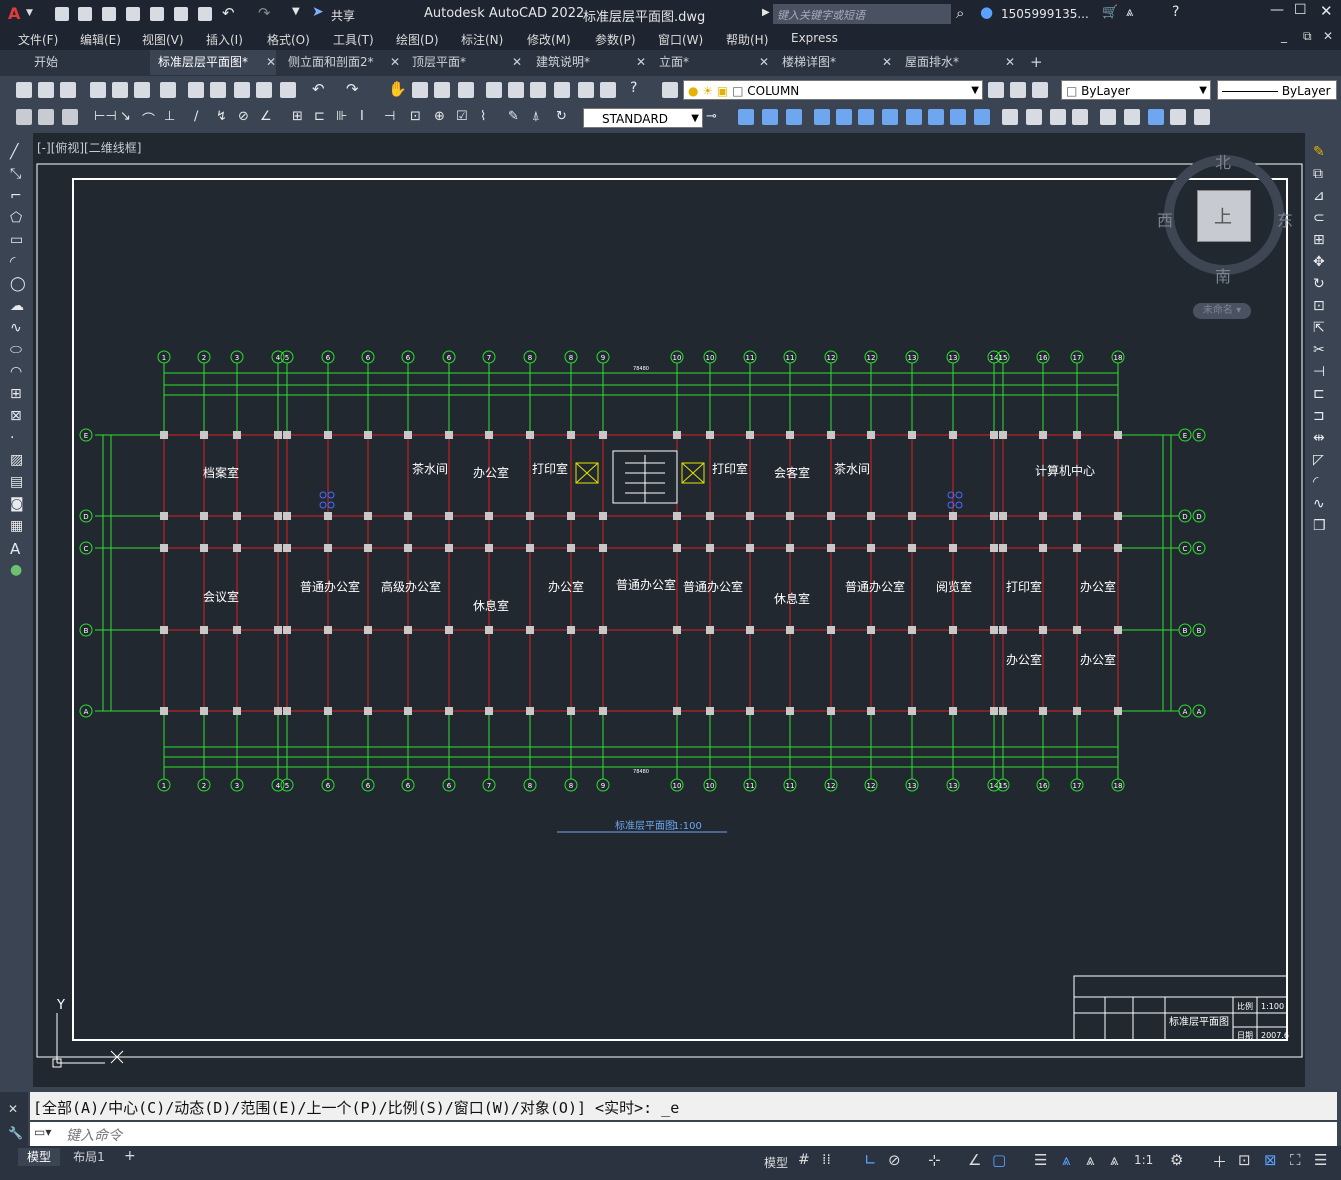 Image resolution: width=1341 pixels, height=1180 pixels. What do you see at coordinates (1277, 10) in the screenshot?
I see `minimize-icon: —` at bounding box center [1277, 10].